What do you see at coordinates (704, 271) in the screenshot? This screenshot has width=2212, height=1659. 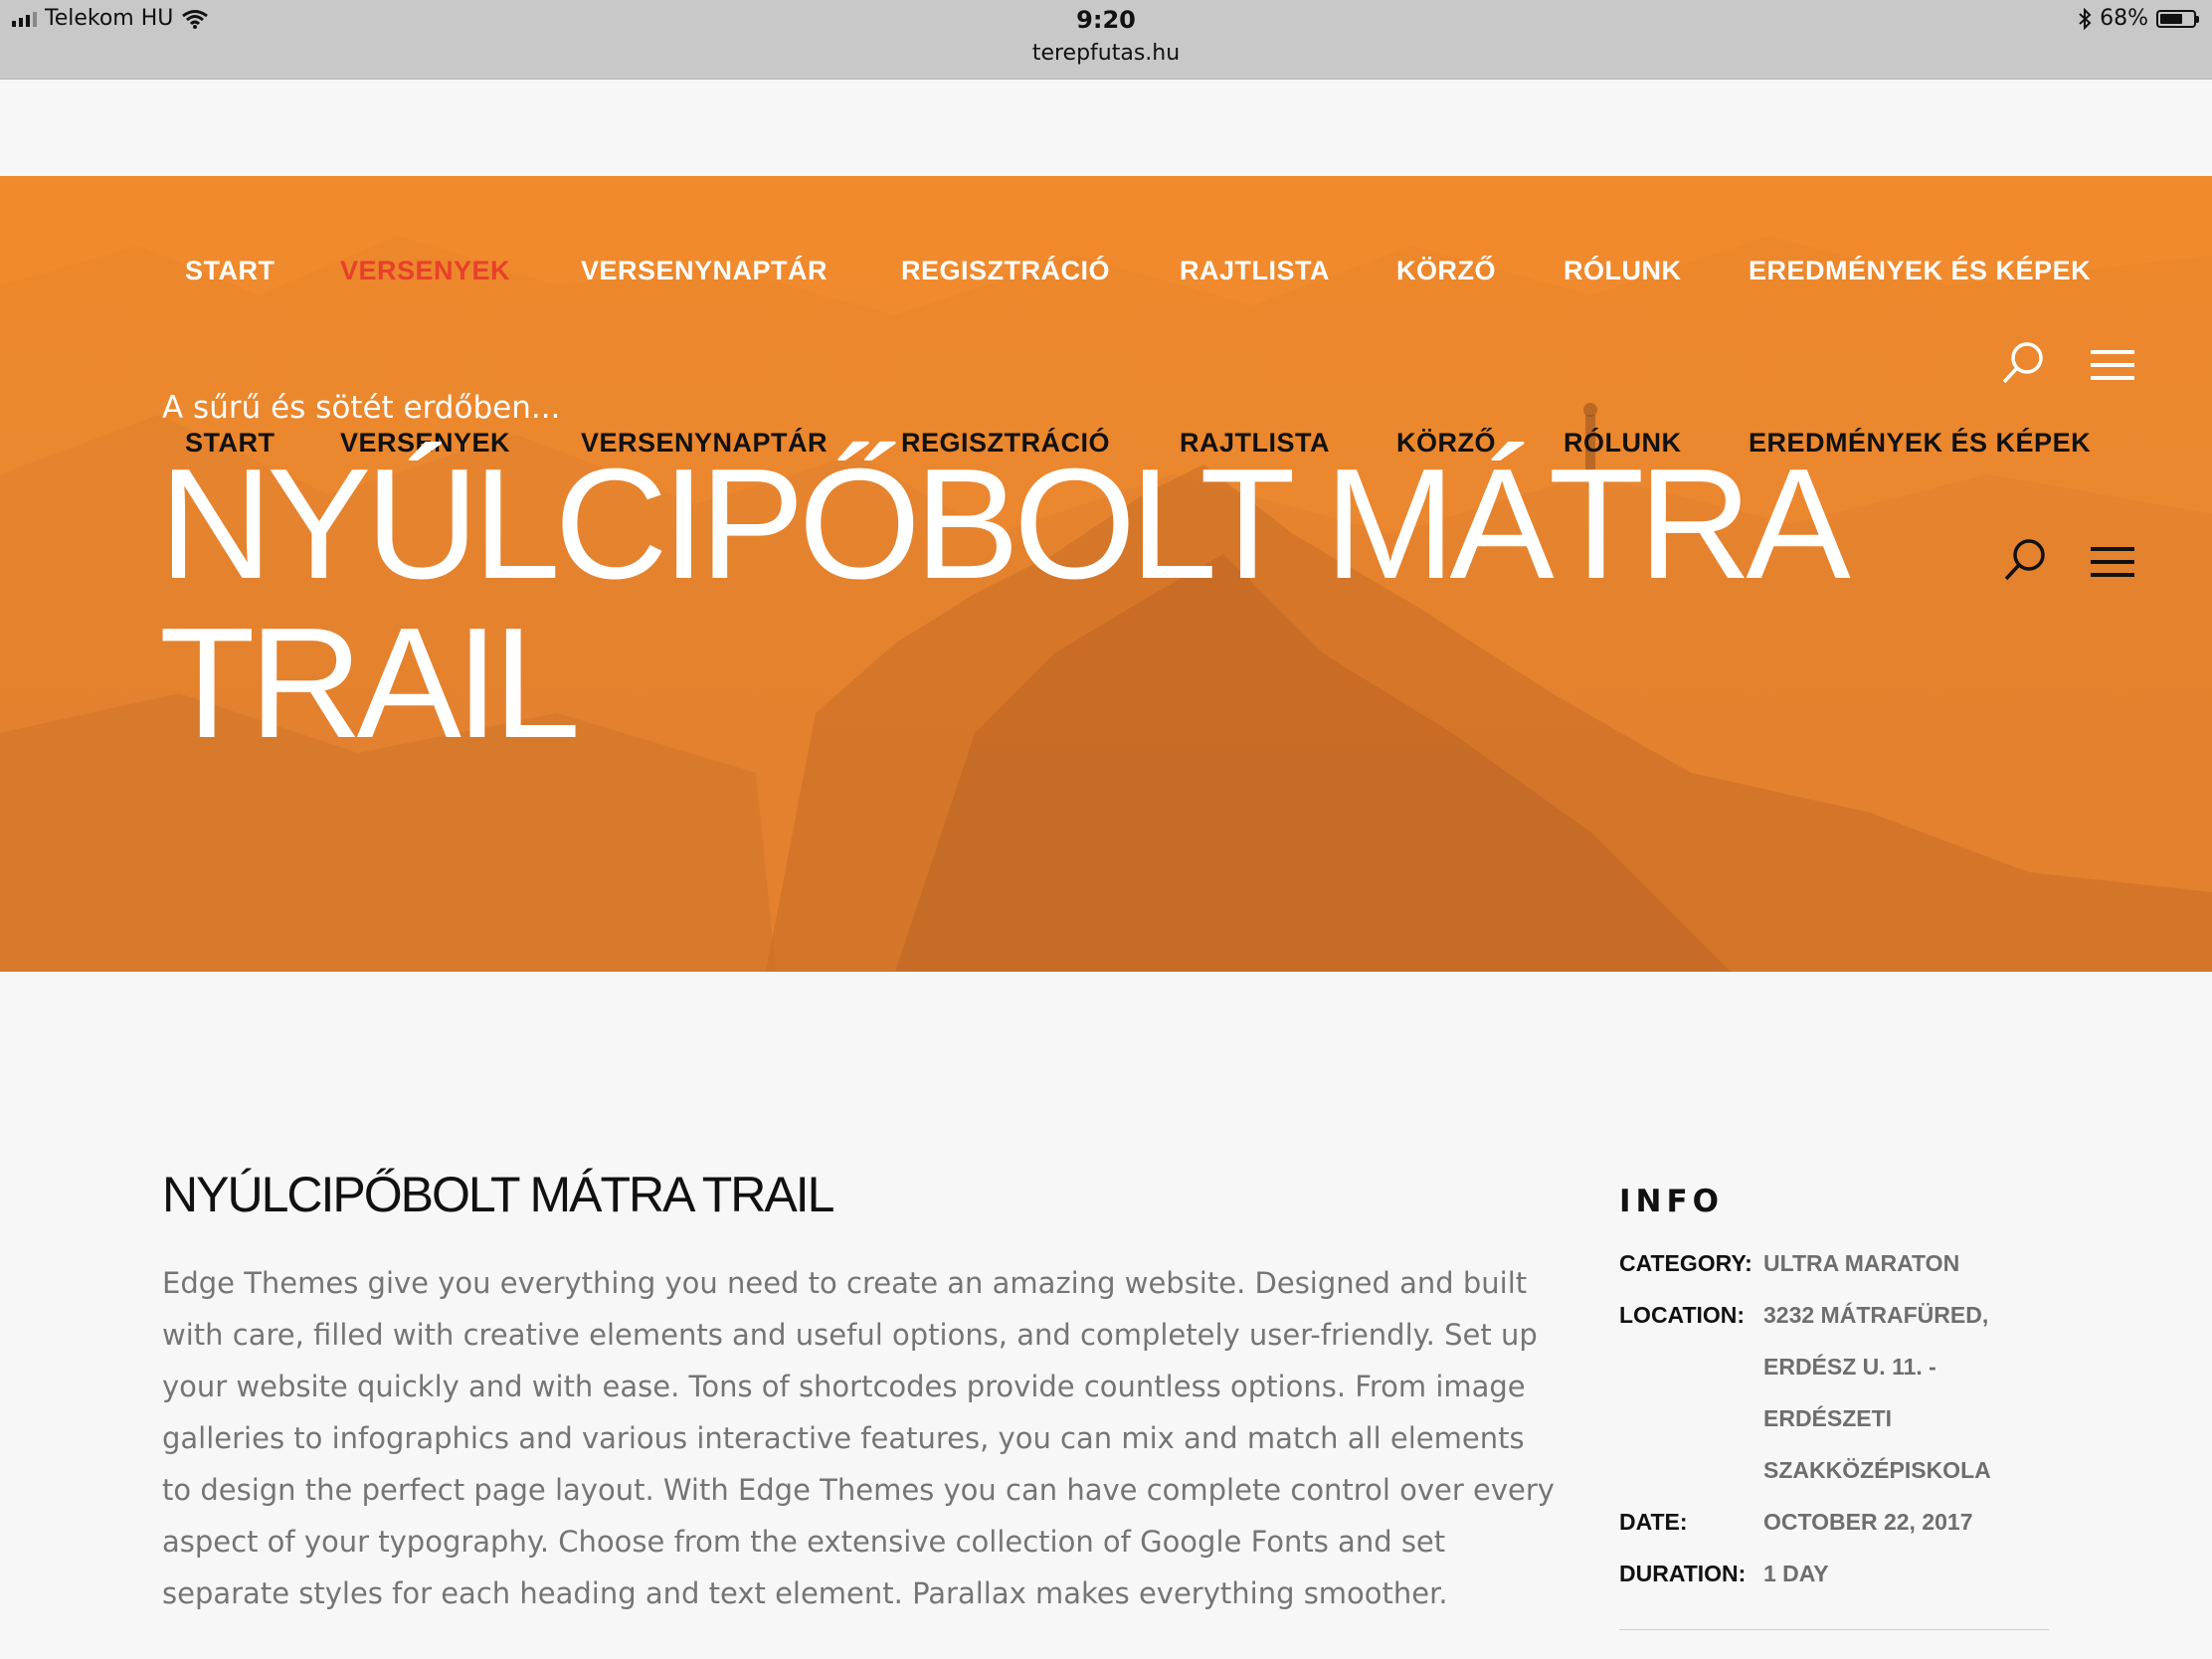 I see `nav-item-versenynaptar: VERSENYNAPTÁR` at bounding box center [704, 271].